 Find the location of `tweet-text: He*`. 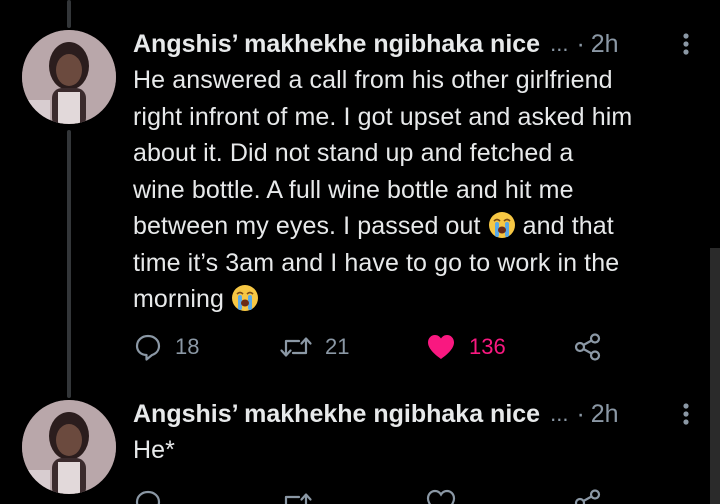

tweet-text: He* is located at coordinates (154, 450).